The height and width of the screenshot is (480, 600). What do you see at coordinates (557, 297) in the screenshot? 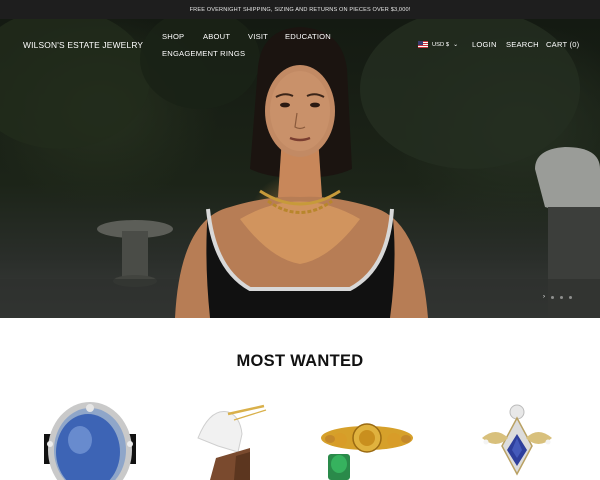
I see `slideshow-pagination: ›` at bounding box center [557, 297].